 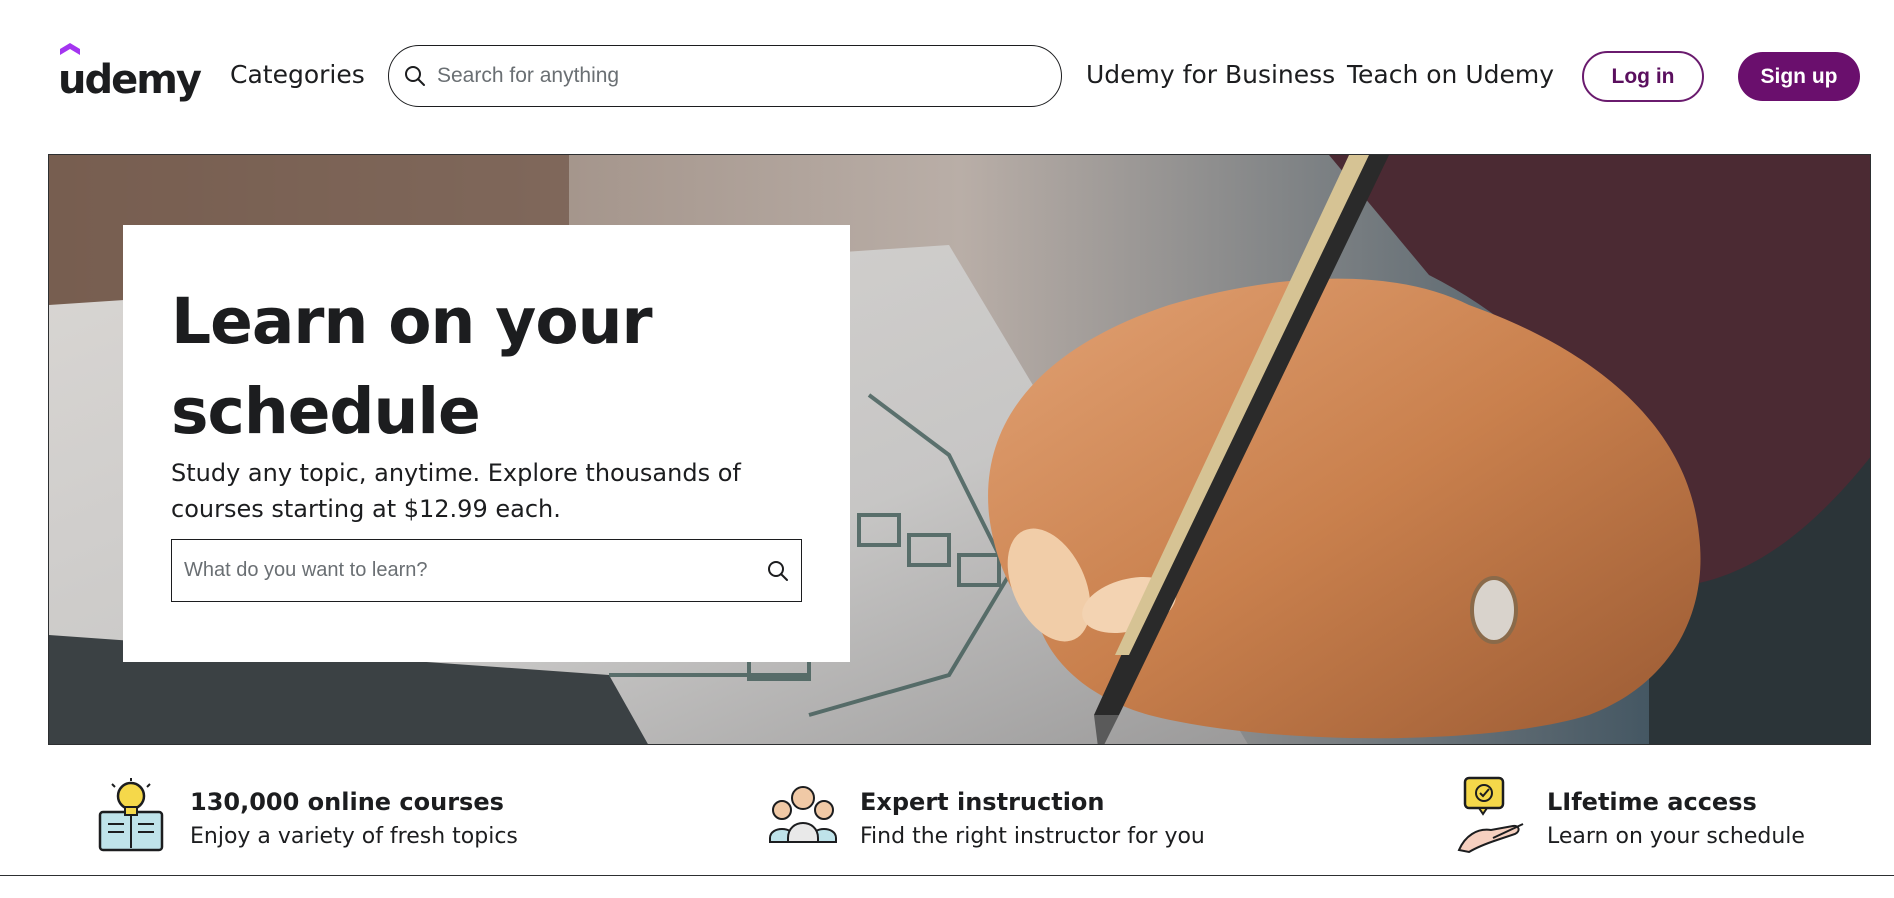 I want to click on logo-hat-icon, so click(x=70, y=49).